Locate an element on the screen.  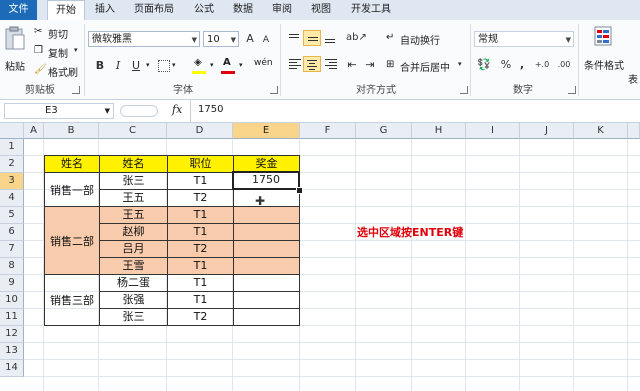
borders-button is located at coordinates (164, 66).